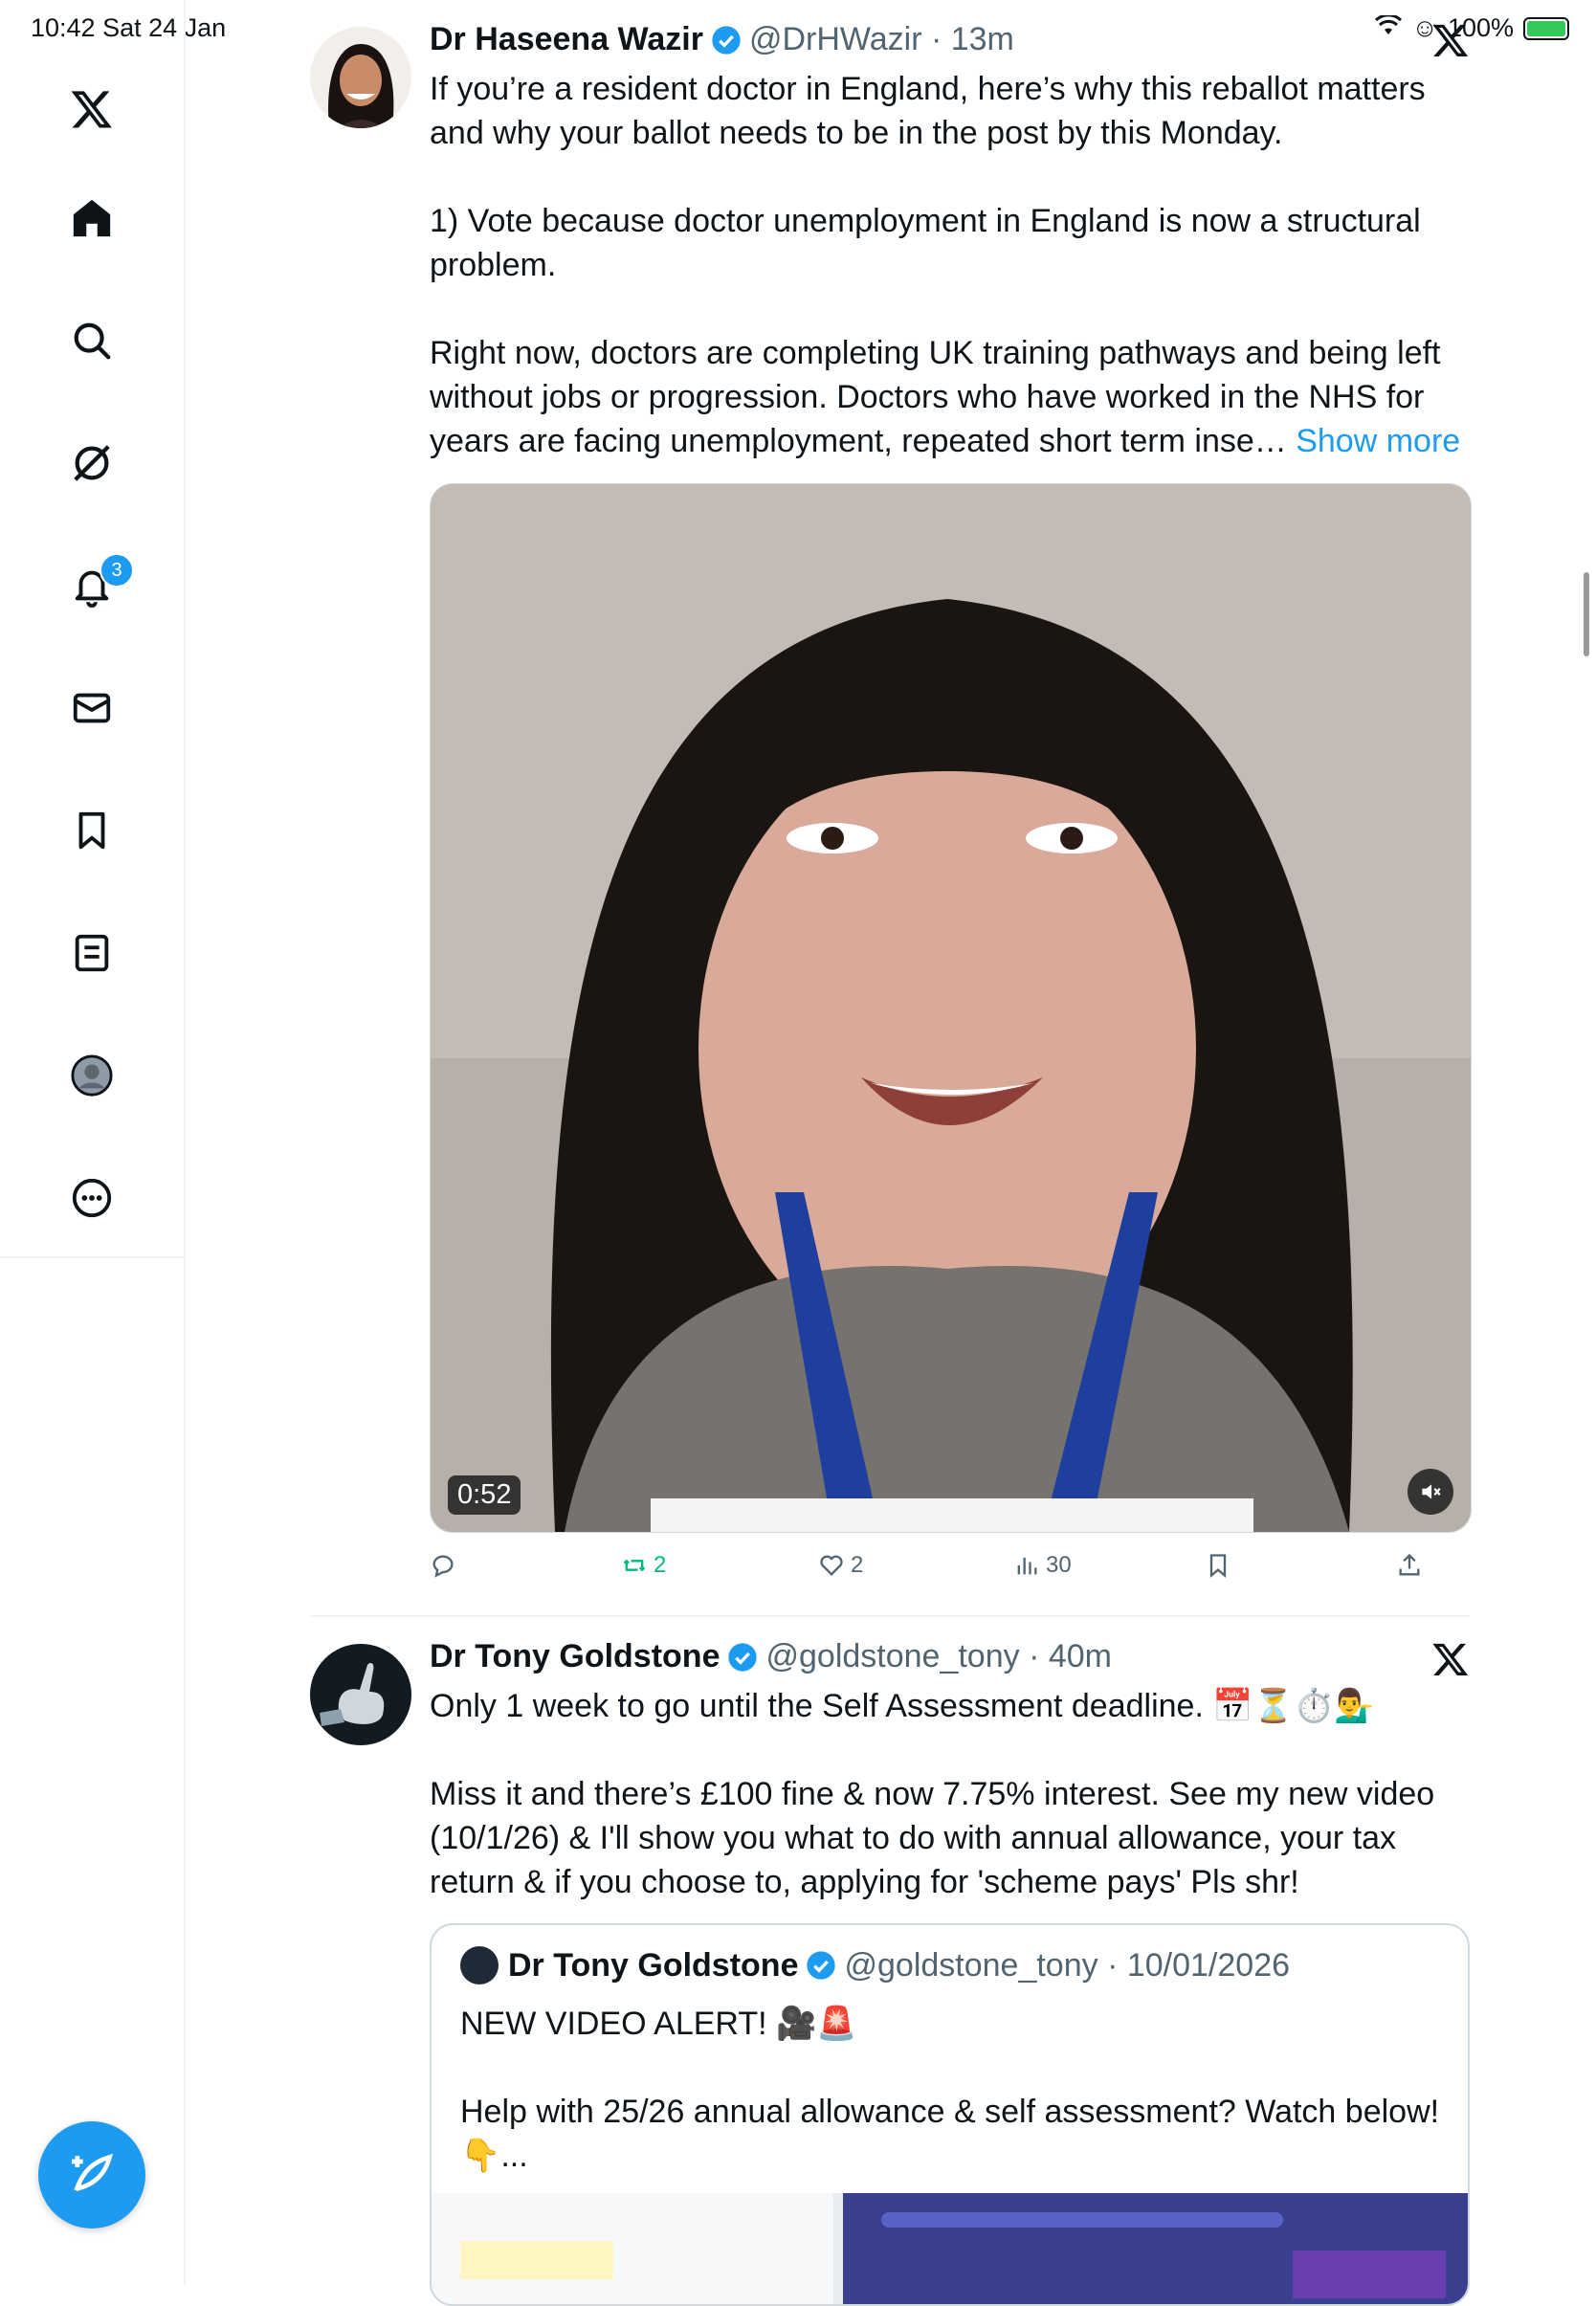  What do you see at coordinates (661, 1565) in the screenshot?
I see `repost-count: 2` at bounding box center [661, 1565].